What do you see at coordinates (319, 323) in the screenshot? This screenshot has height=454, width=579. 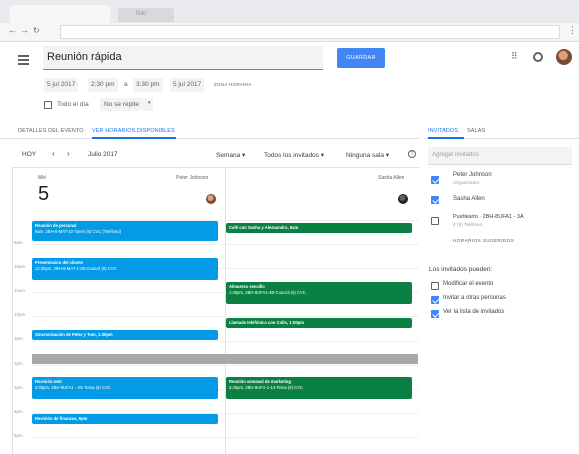 I see `event-card: Llamada telefónica con Colin, 1:00pm` at bounding box center [319, 323].